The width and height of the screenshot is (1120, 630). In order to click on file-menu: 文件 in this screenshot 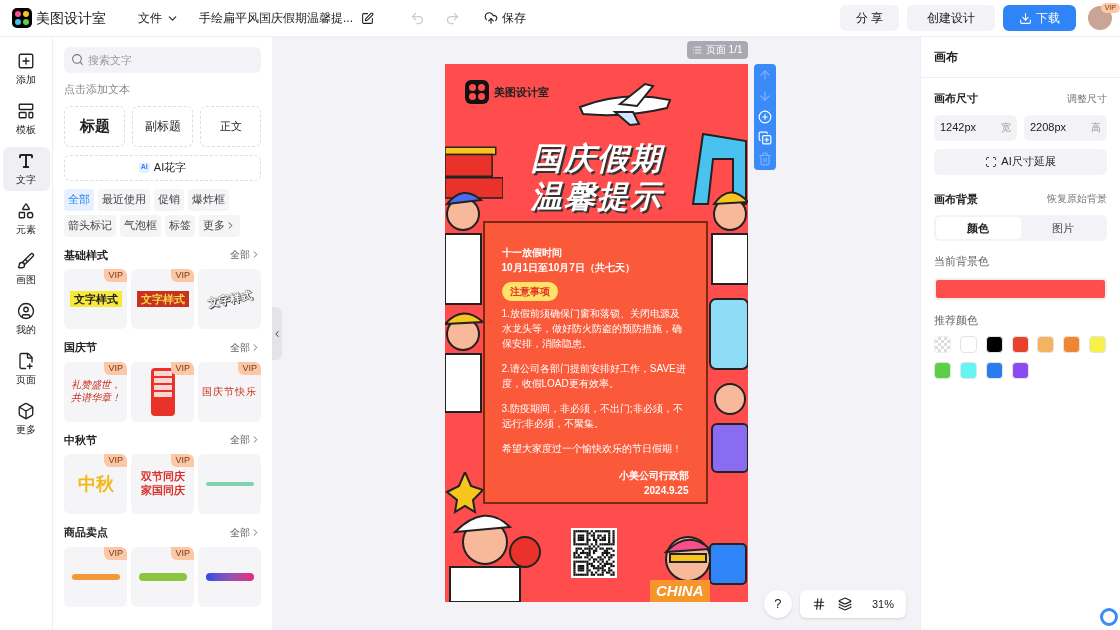, I will do `click(158, 18)`.